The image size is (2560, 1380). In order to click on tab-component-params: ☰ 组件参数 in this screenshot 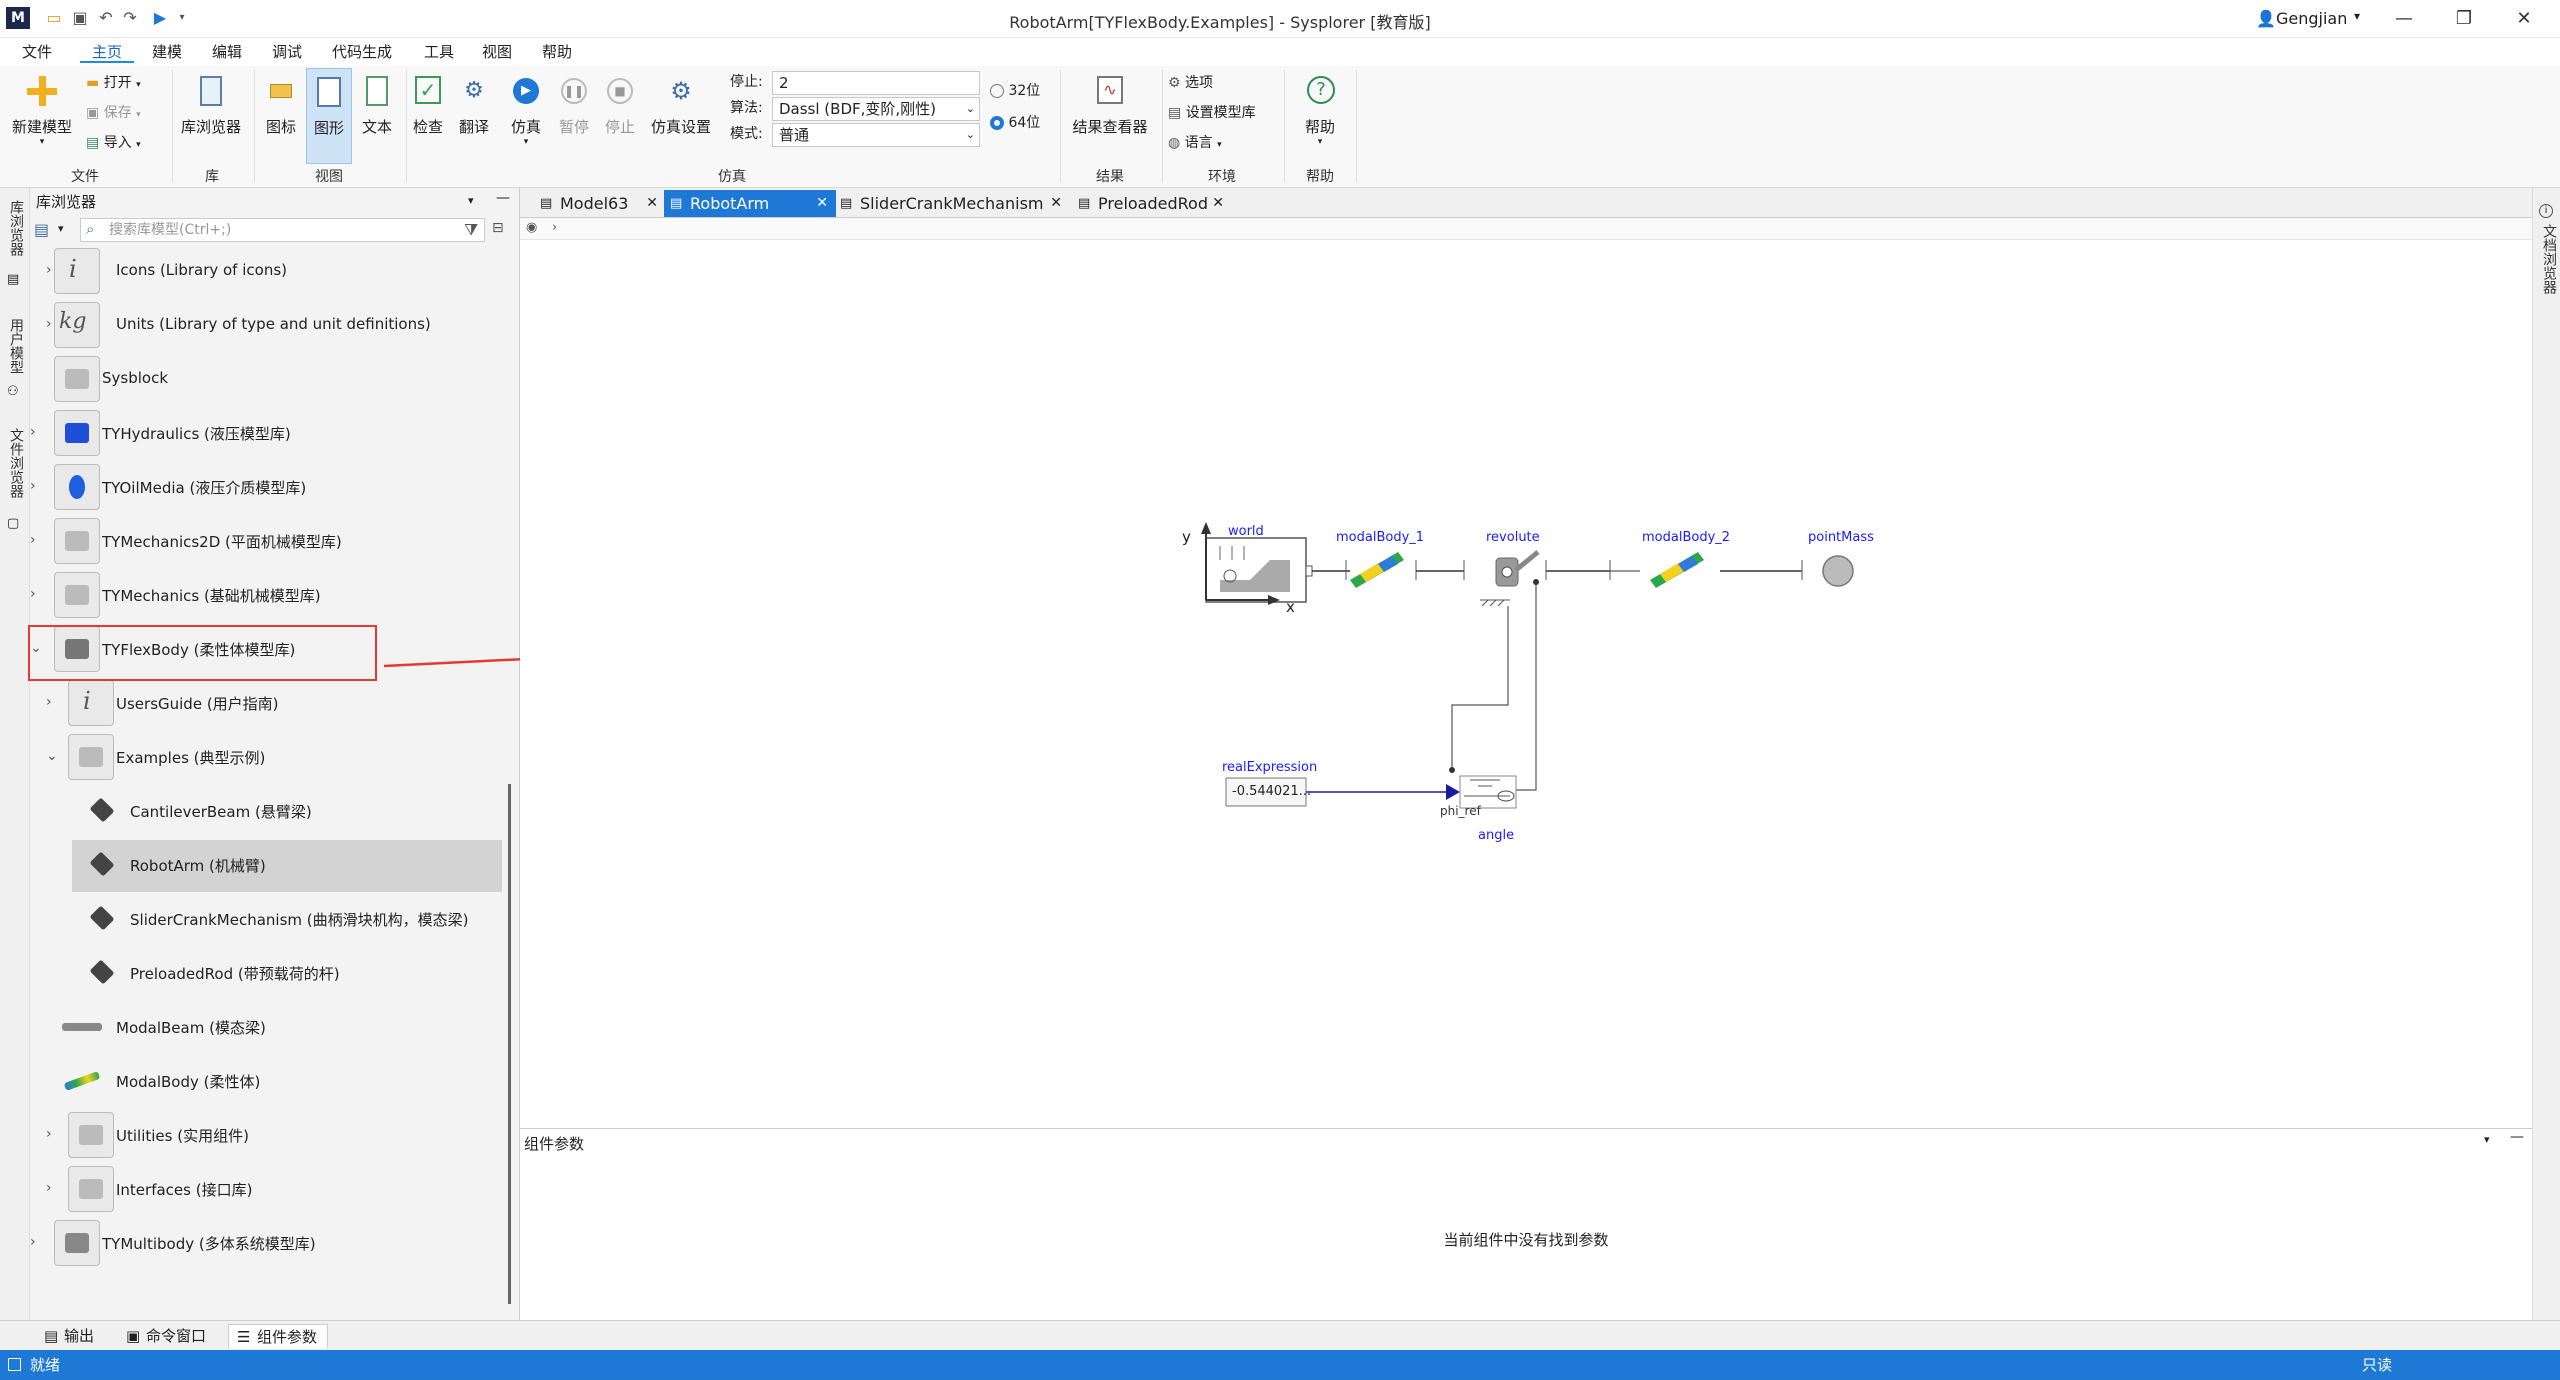, I will do `click(278, 1336)`.